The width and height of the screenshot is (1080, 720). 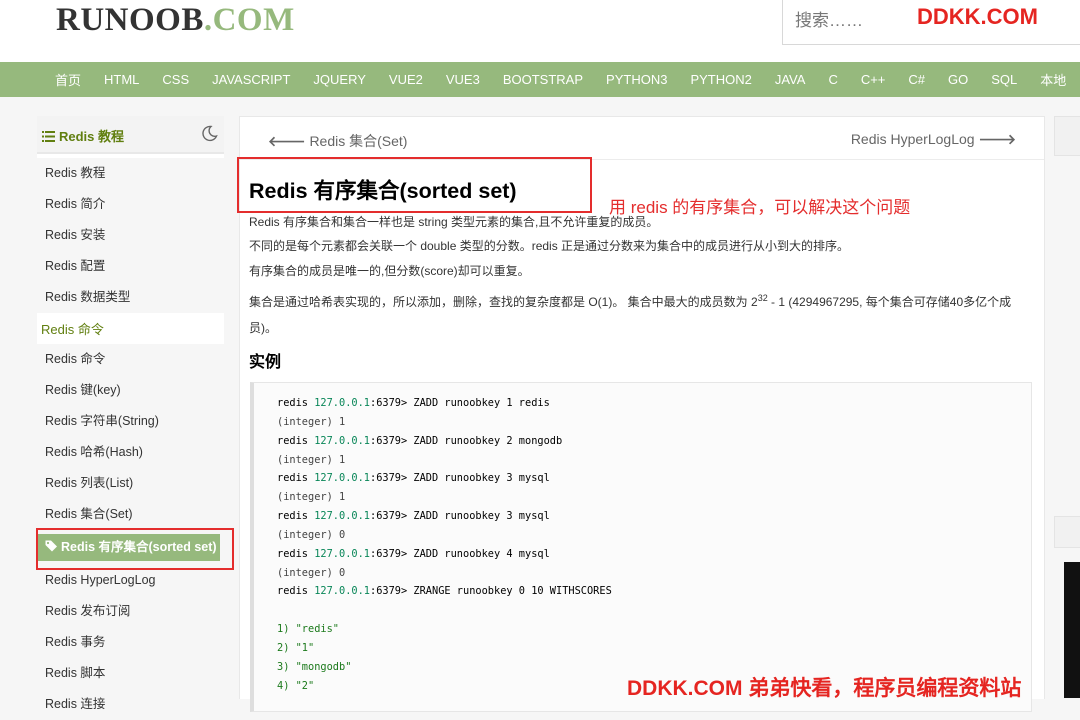 What do you see at coordinates (296, 686) in the screenshot?
I see `code-line: 4) "2"` at bounding box center [296, 686].